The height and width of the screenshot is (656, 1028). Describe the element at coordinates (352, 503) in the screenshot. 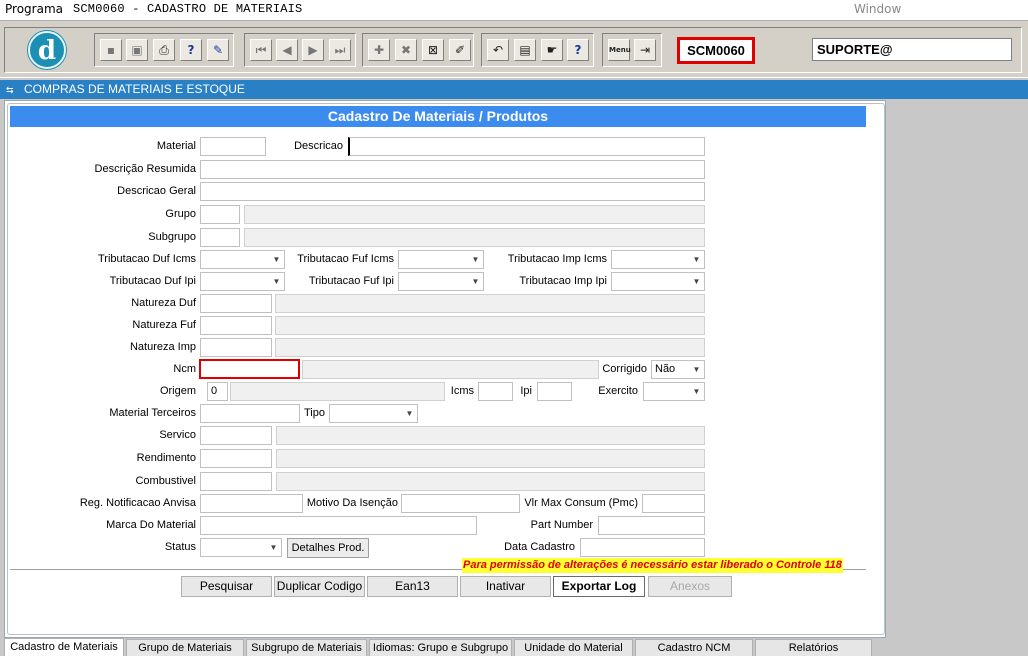

I see `label-motivo-isencao: Motivo Da Isenção` at that location.